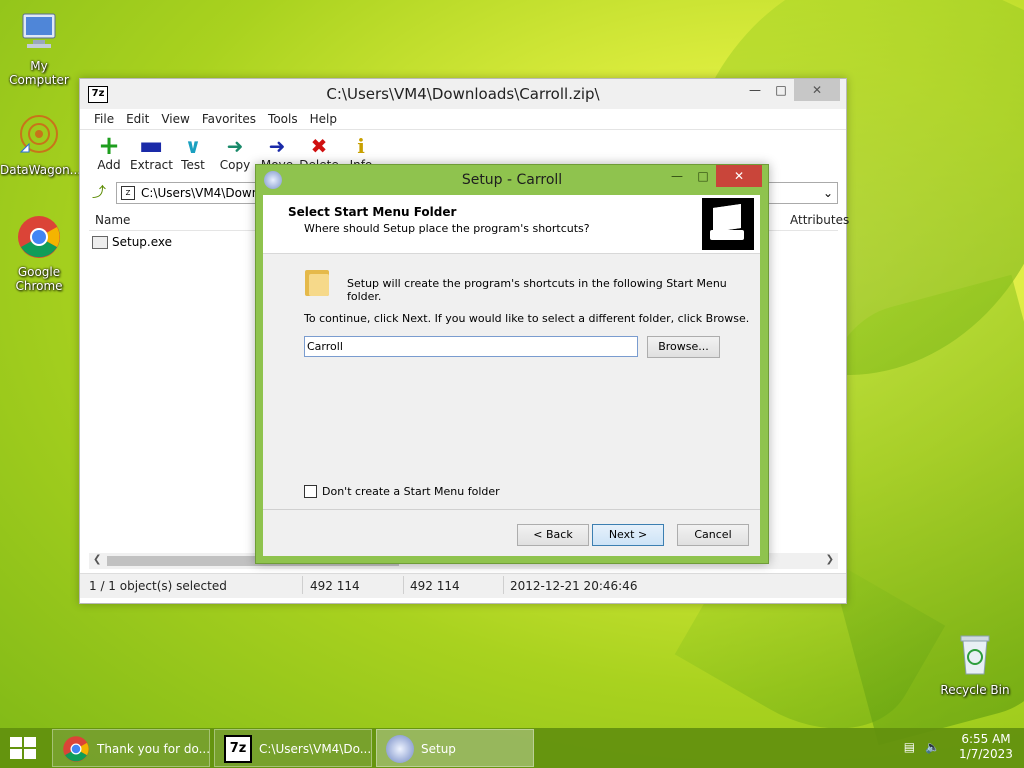 The height and width of the screenshot is (768, 1024). I want to click on clock-time: 6:55 AM, so click(986, 739).